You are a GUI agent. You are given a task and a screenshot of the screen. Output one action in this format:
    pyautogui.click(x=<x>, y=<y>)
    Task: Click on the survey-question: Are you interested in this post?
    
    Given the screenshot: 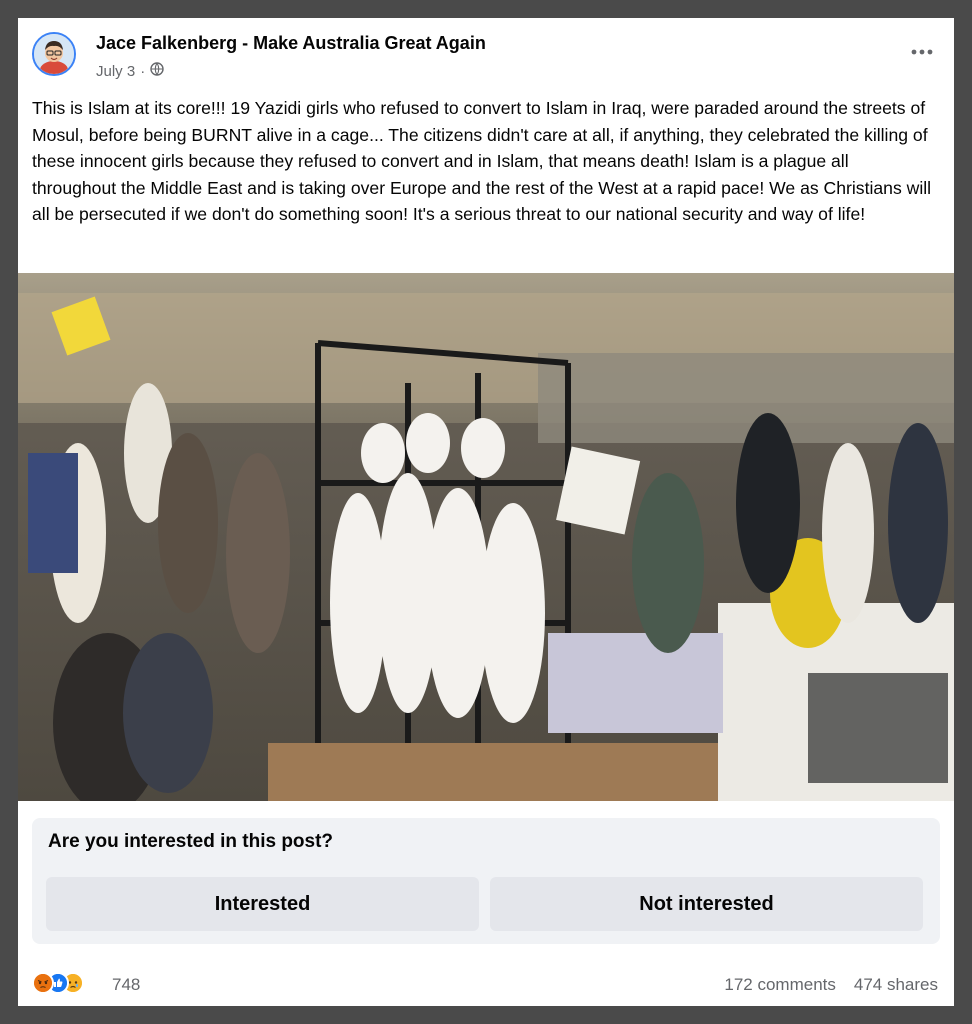 What is the action you would take?
    pyautogui.click(x=191, y=841)
    